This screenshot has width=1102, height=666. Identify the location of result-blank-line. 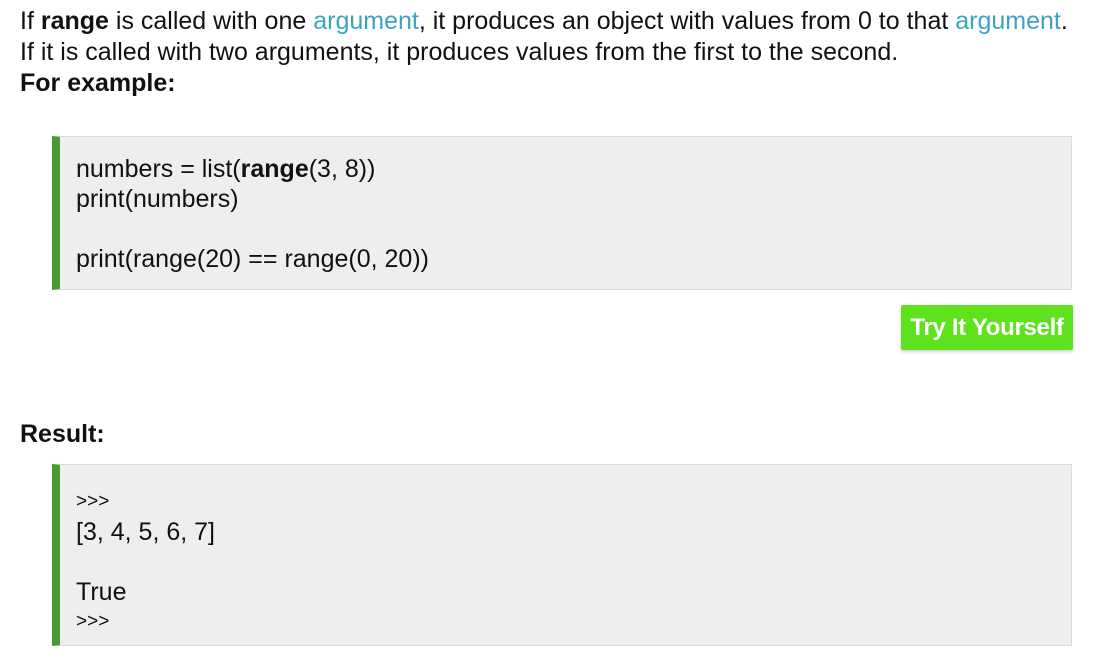
(573, 562).